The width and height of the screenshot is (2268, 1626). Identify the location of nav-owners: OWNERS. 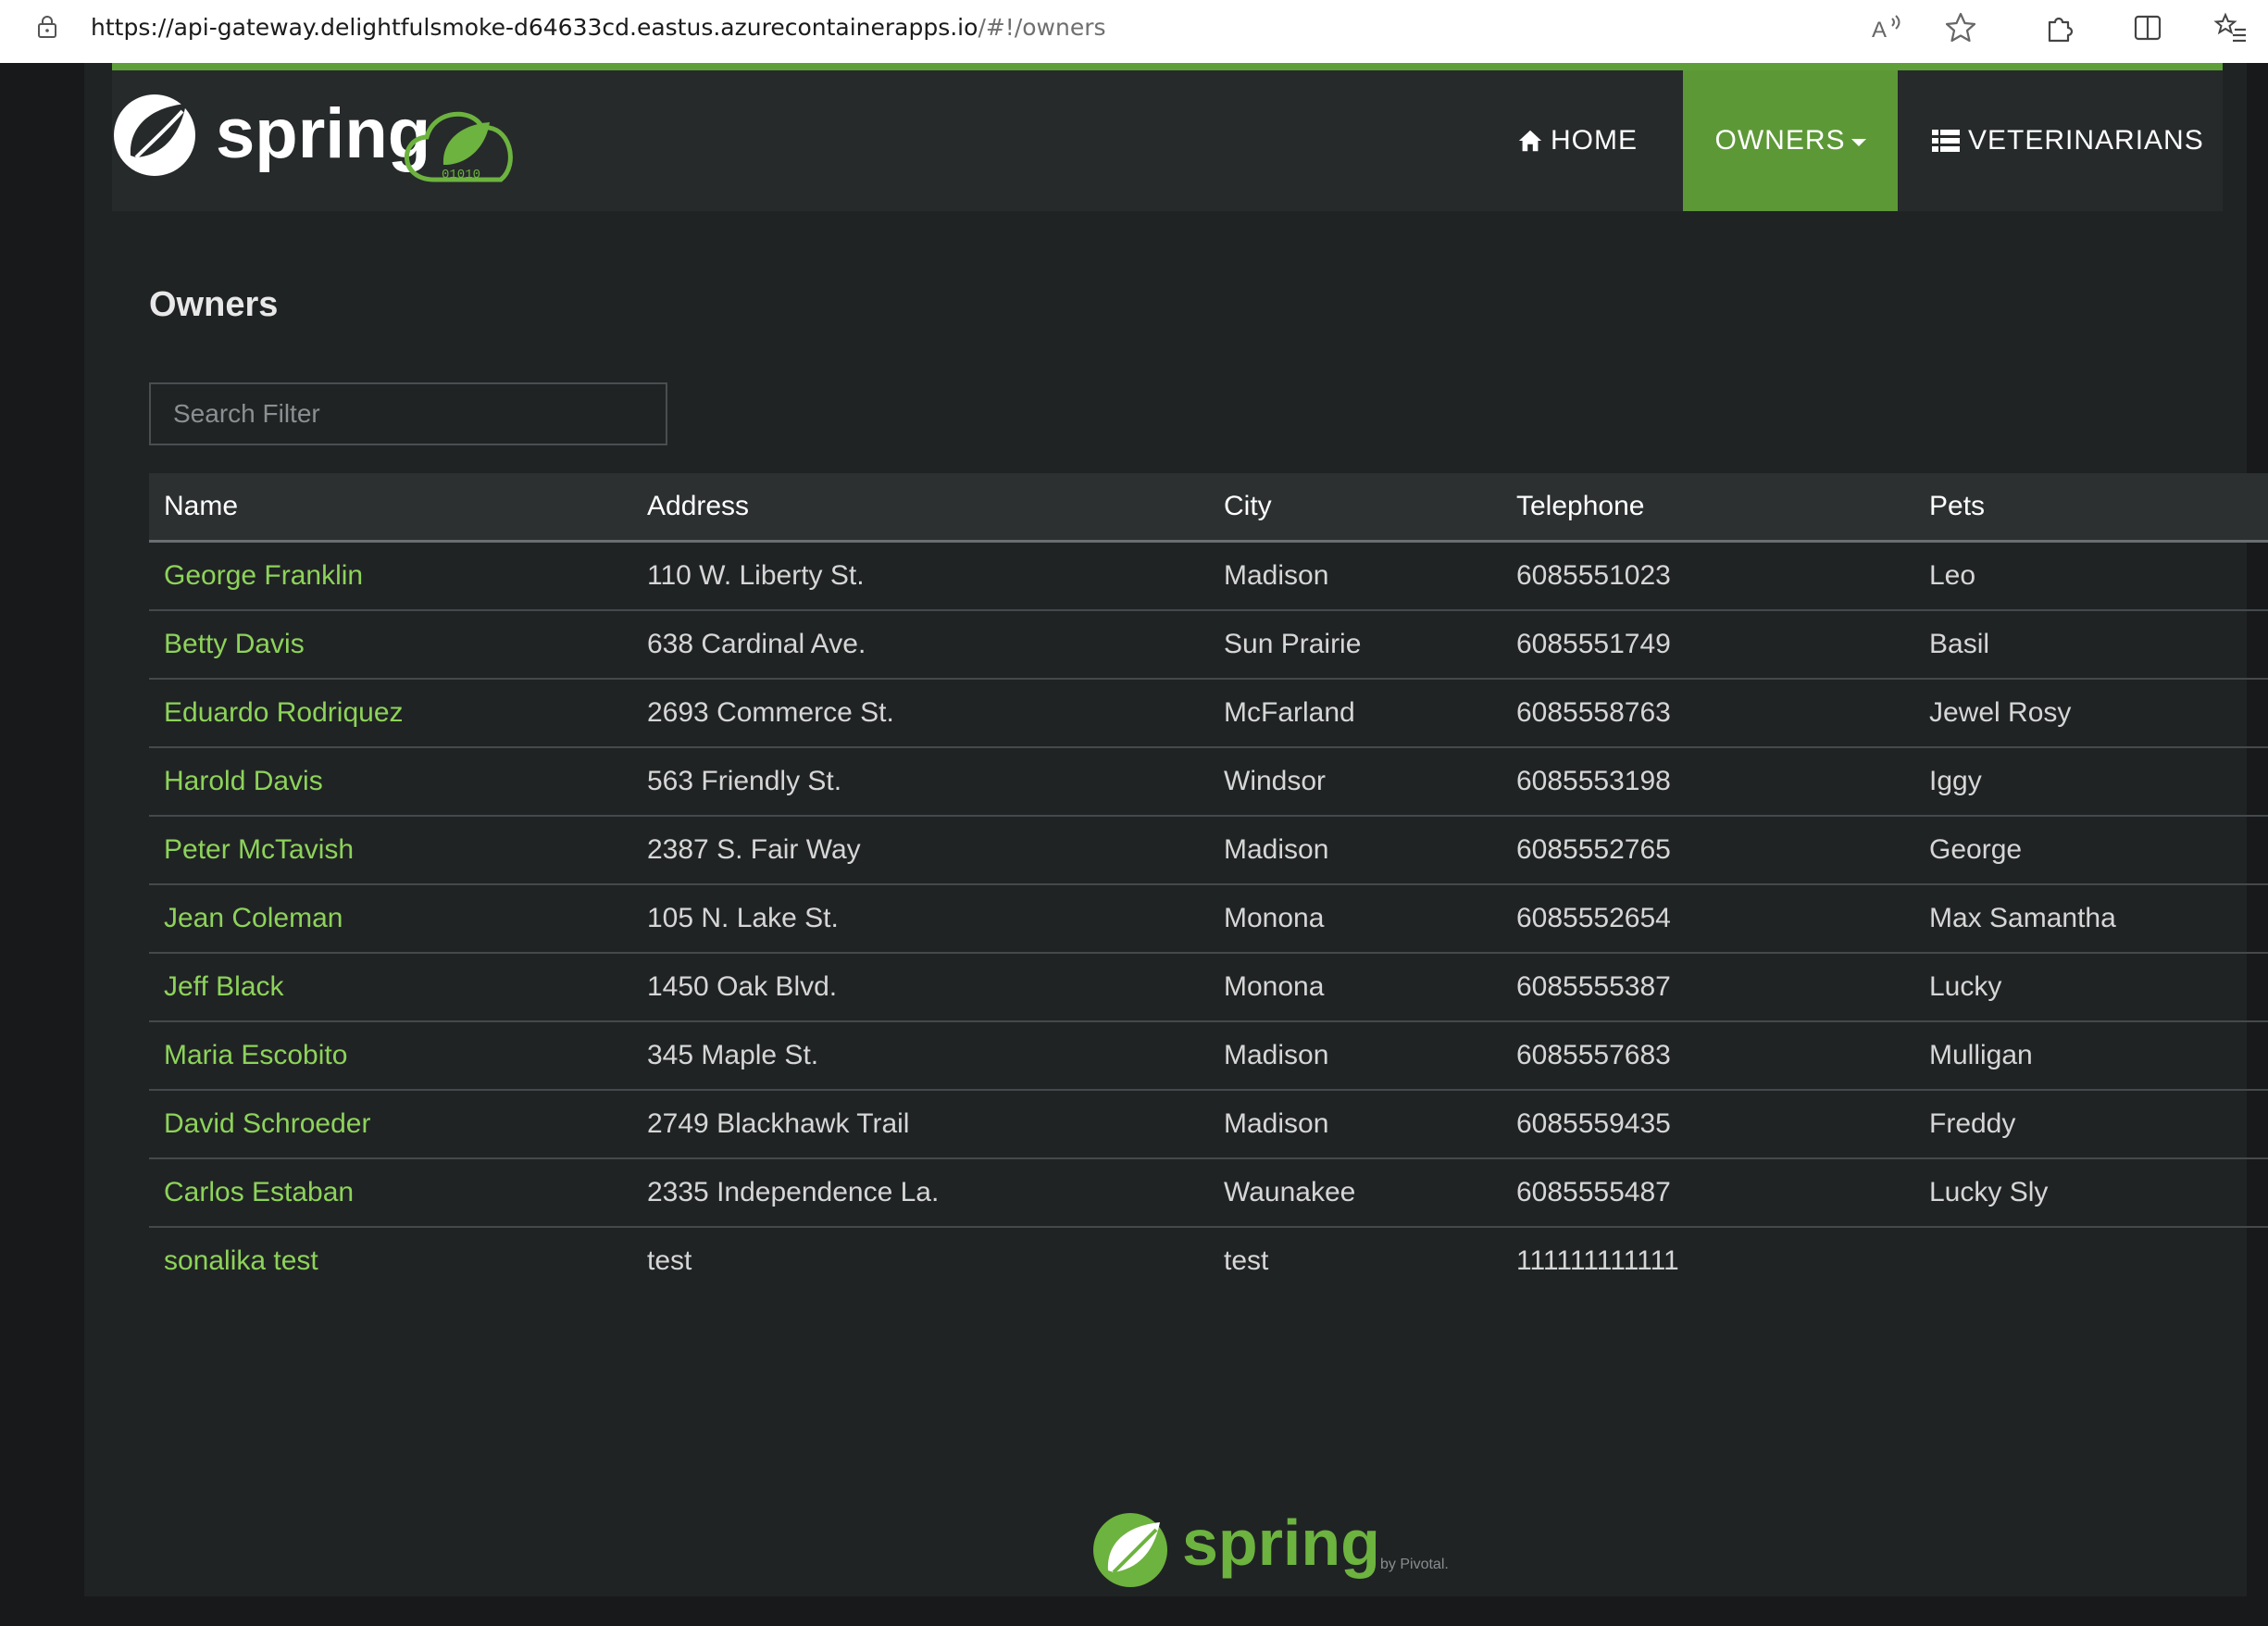
(1790, 140).